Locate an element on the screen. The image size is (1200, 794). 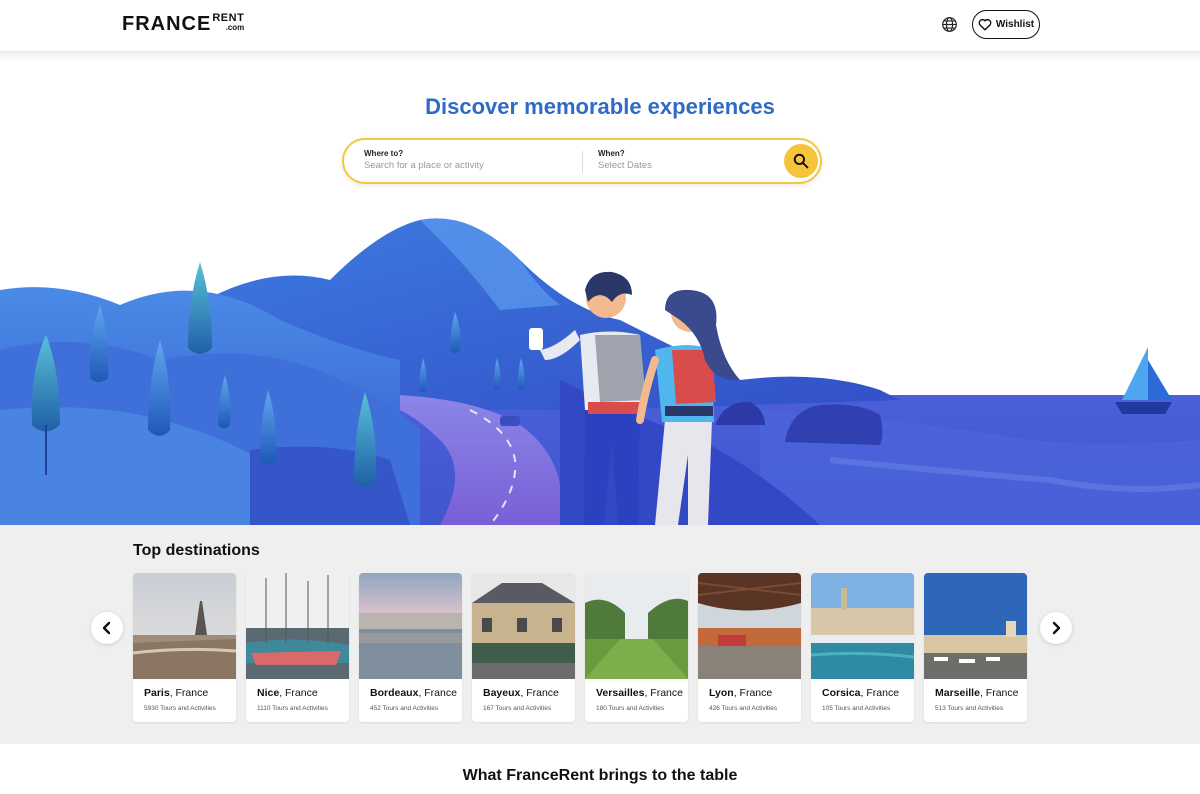
where-input is located at coordinates (464, 165).